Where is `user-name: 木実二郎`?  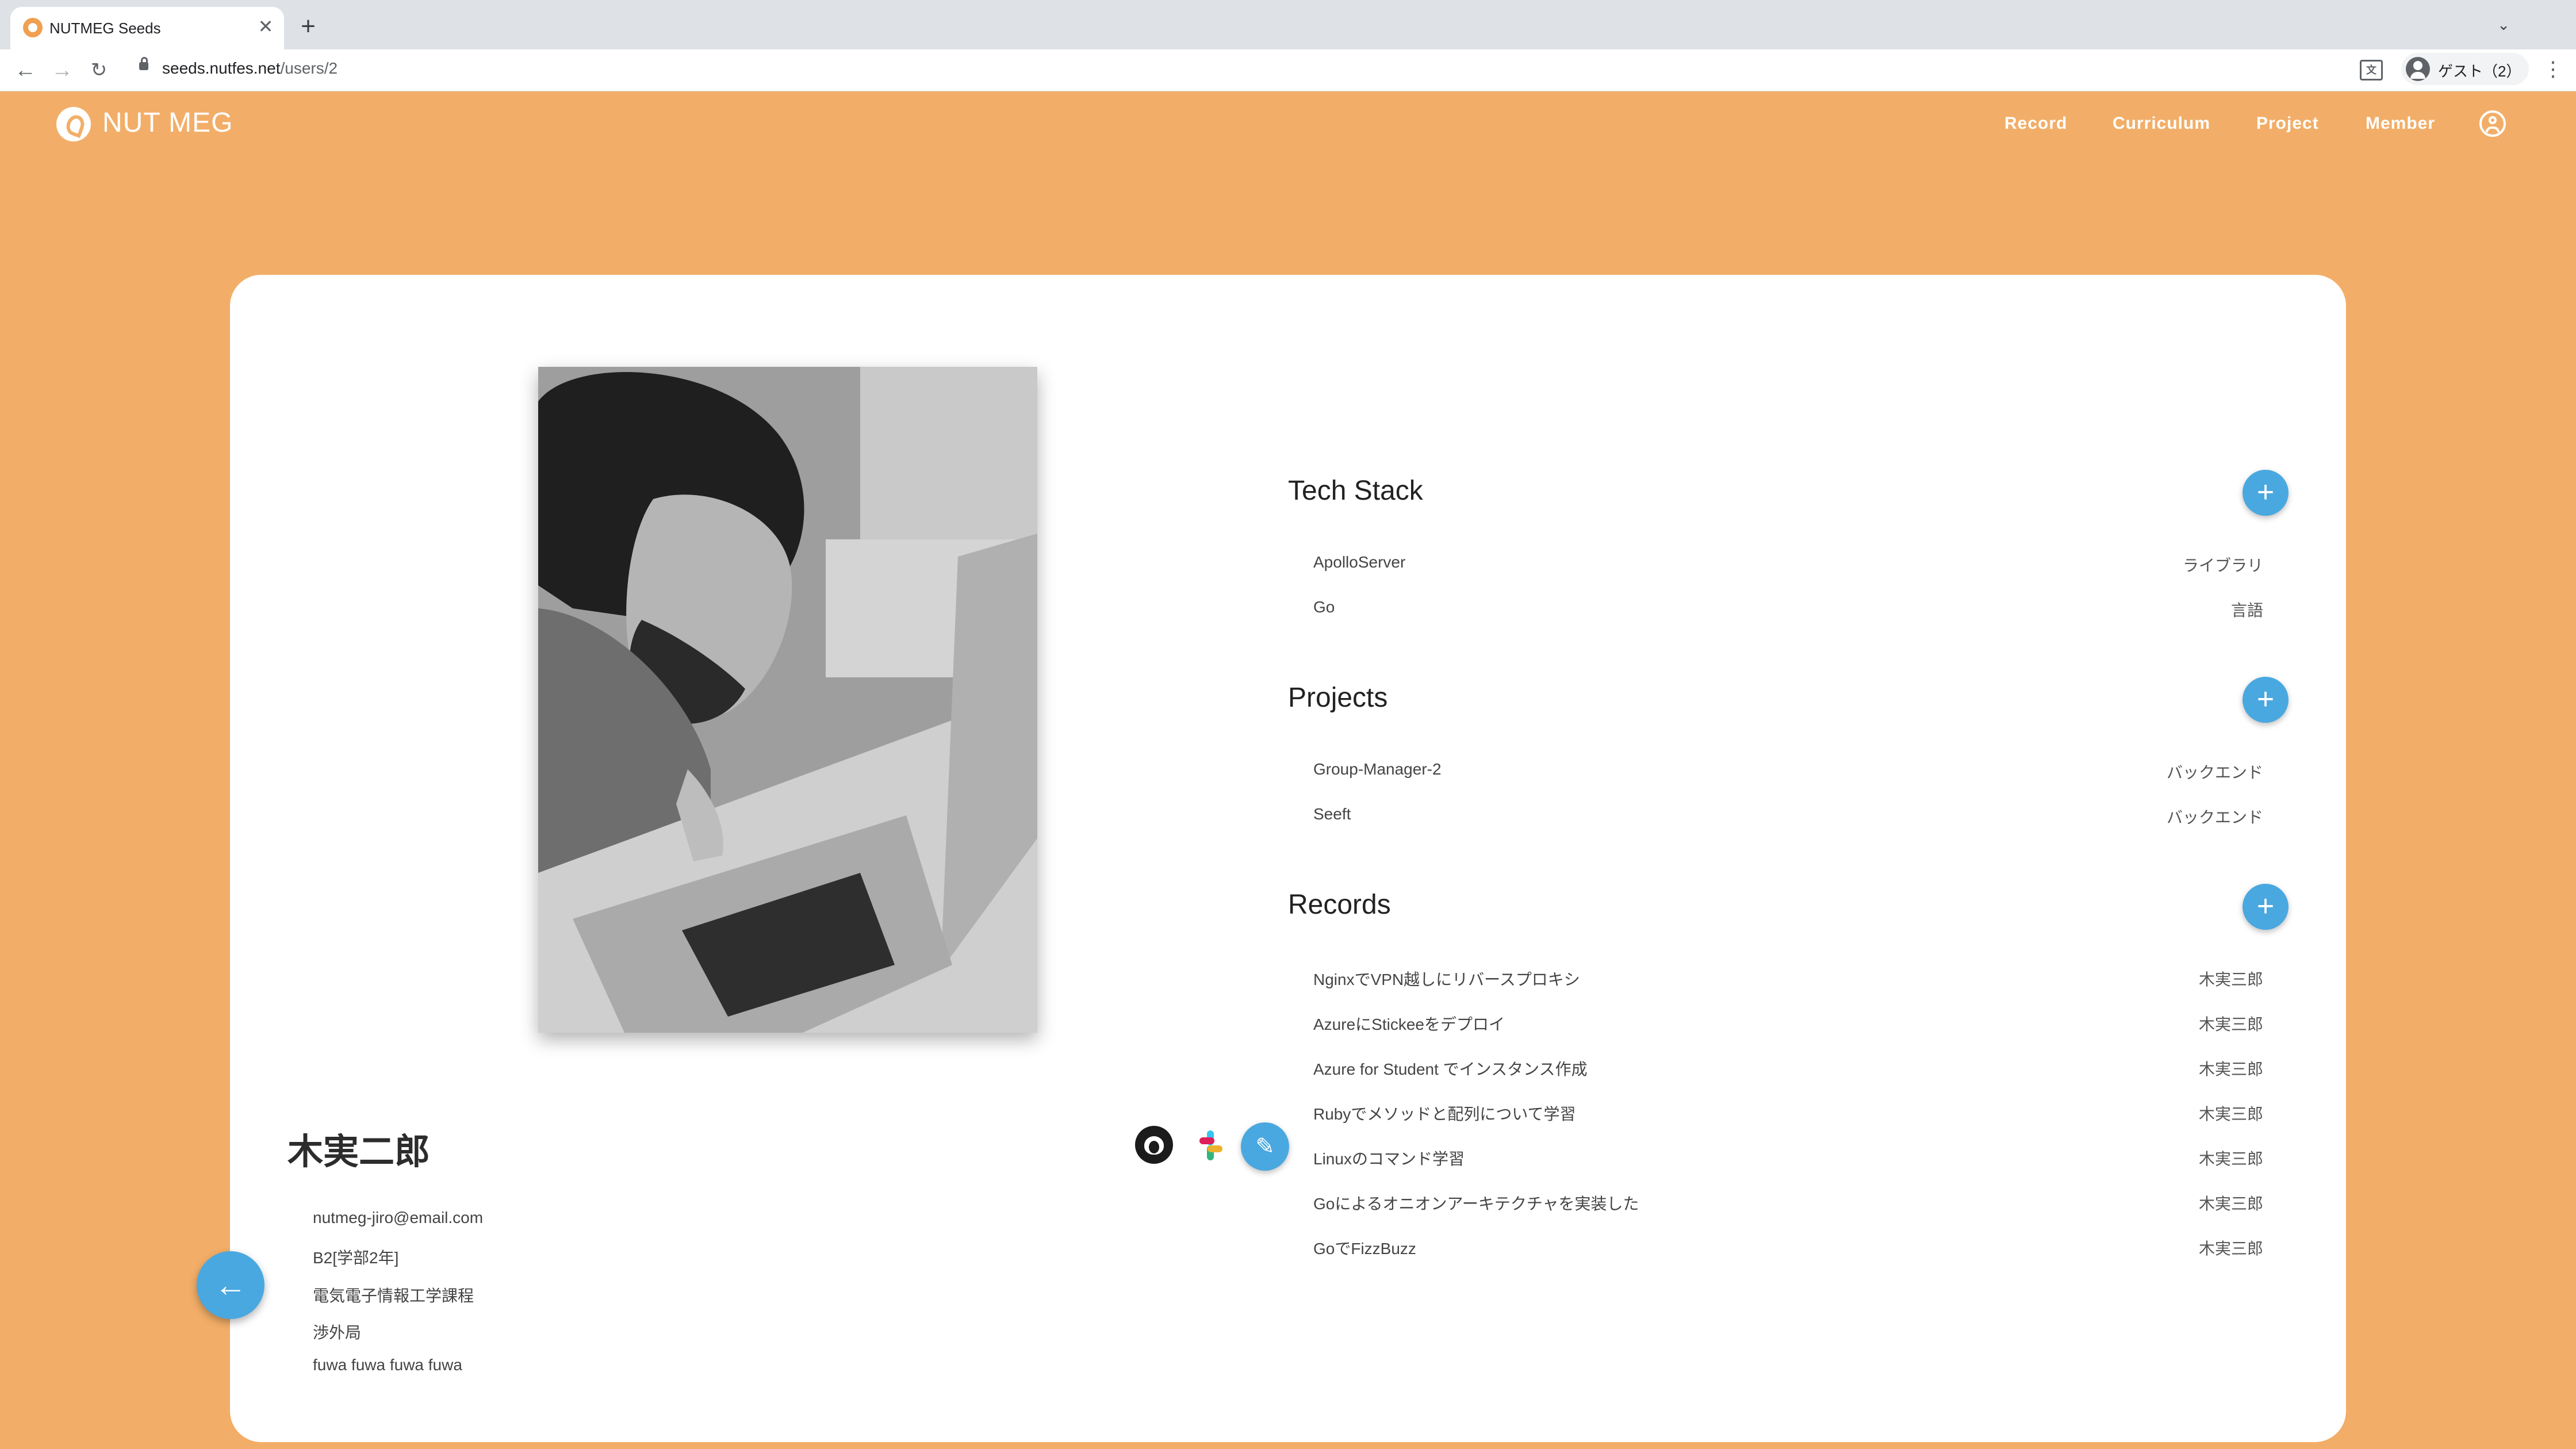
user-name: 木実二郎 is located at coordinates (359, 1152).